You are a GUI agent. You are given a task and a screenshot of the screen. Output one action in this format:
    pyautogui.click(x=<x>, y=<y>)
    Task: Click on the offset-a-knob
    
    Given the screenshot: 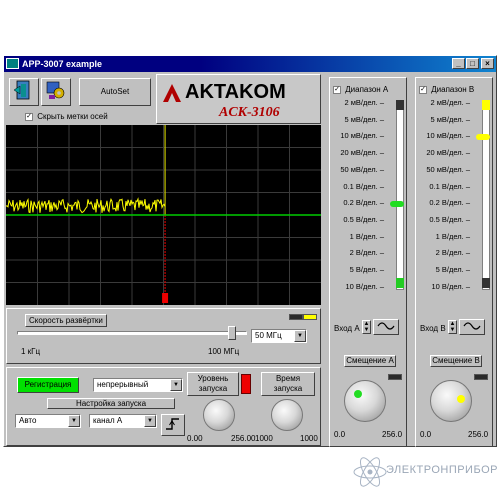 What is the action you would take?
    pyautogui.click(x=365, y=401)
    